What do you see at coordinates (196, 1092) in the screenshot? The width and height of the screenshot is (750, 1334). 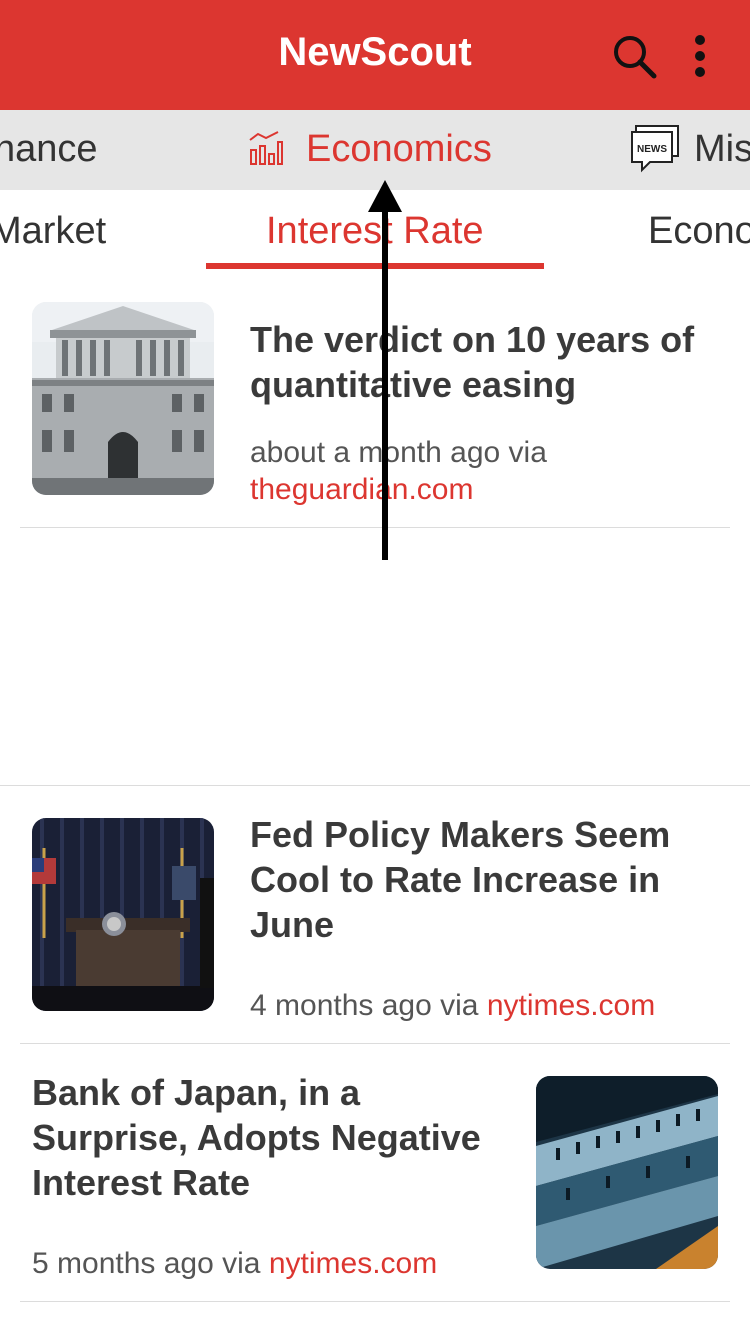 I see `article-title-line: Bank of Japan, in a` at bounding box center [196, 1092].